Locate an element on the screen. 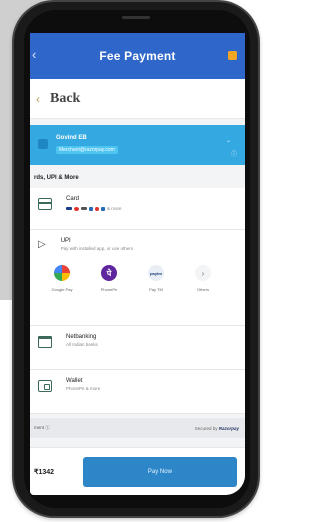 This screenshot has width=320, height=522. merchant-banner: Govind EB Merchant@razorpay.com ⌄ ⓘ is located at coordinates (137, 145).